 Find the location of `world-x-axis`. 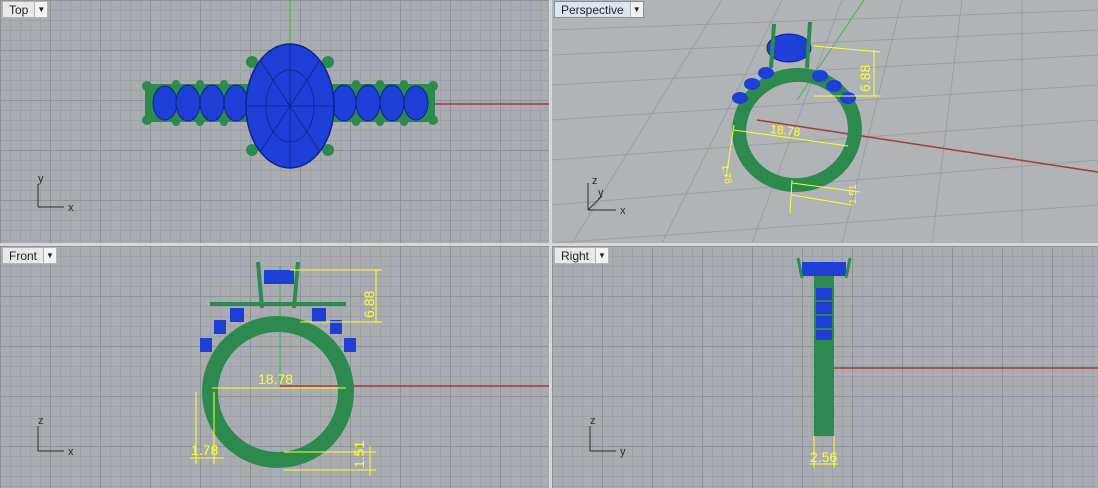

world-x-axis is located at coordinates (927, 146).